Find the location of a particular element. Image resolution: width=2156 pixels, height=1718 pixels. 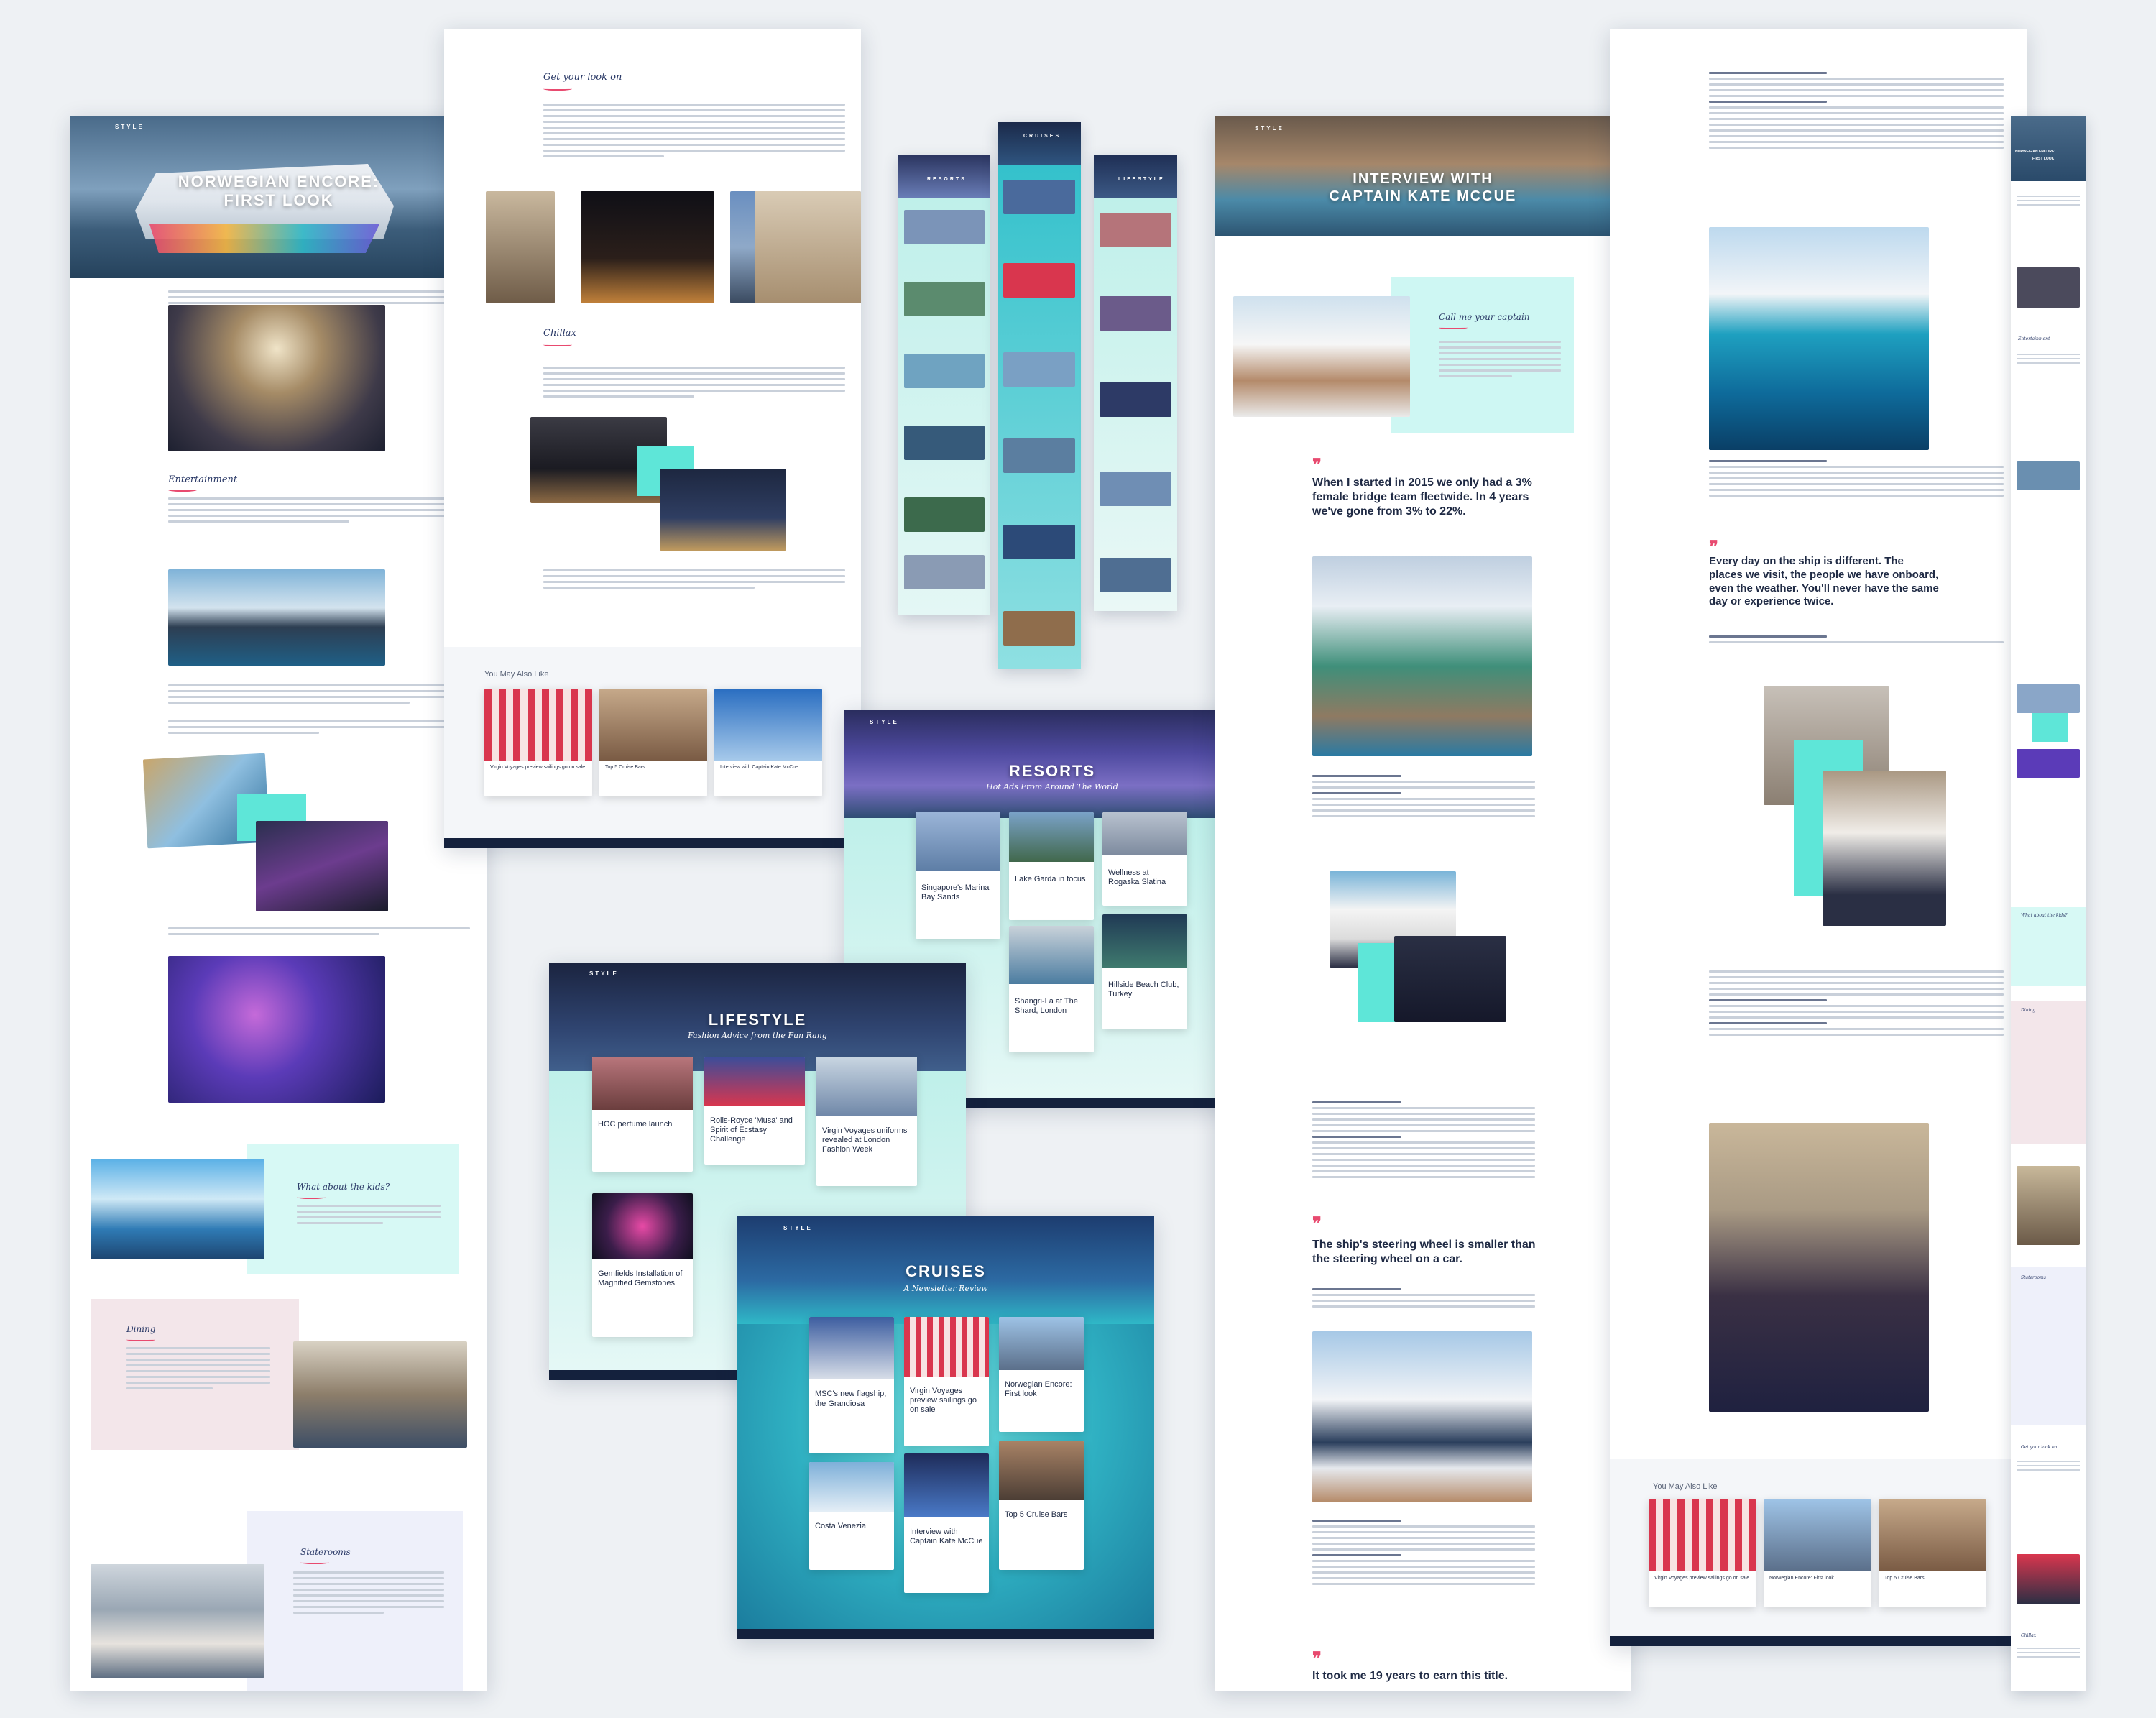

captain-ship-photo is located at coordinates (1422, 1416).